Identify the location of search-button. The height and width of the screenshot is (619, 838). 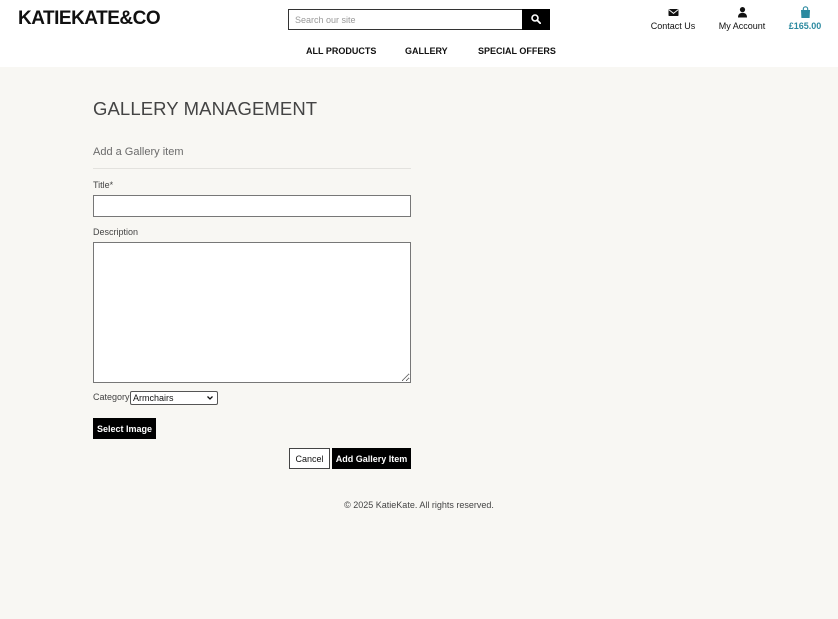
(536, 19).